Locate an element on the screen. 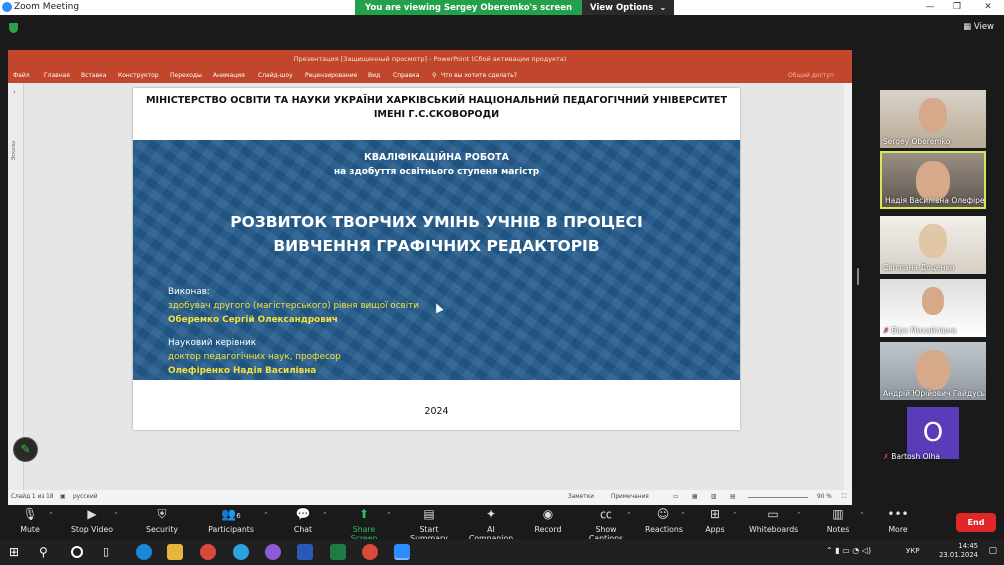 Image resolution: width=1004 pixels, height=565 pixels. participants-label: Participants is located at coordinates (231, 529).